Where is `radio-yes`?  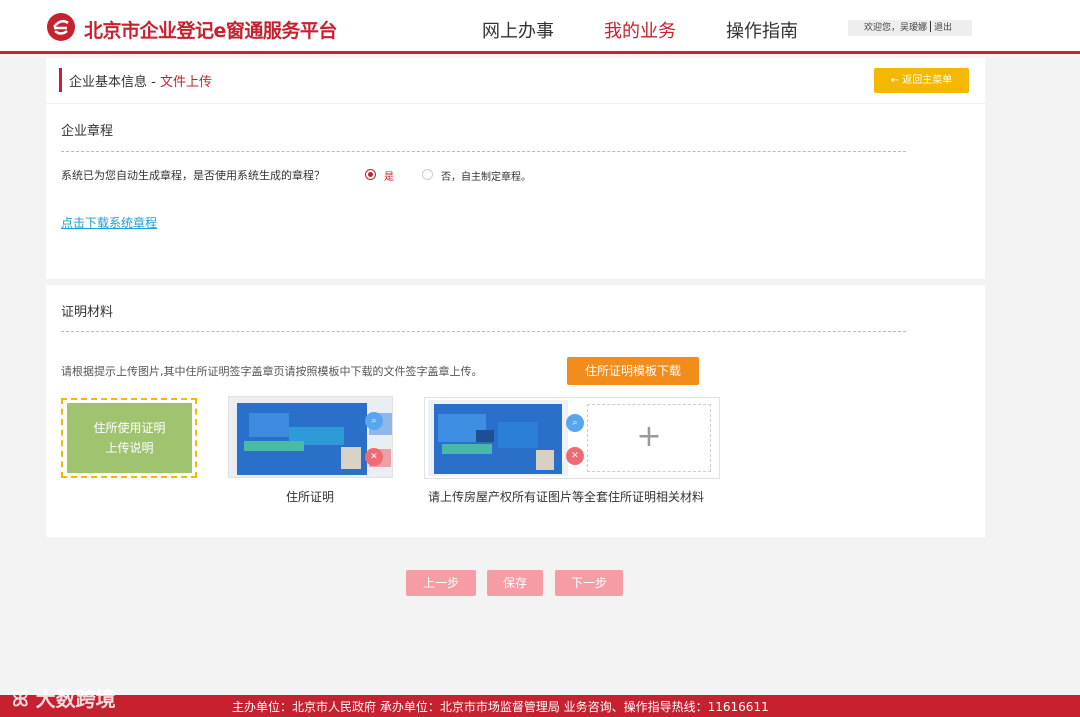
radio-yes is located at coordinates (370, 174).